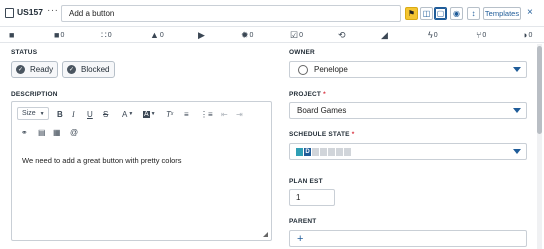  I want to click on count-tab-changesets: ϟ0, so click(433, 35).